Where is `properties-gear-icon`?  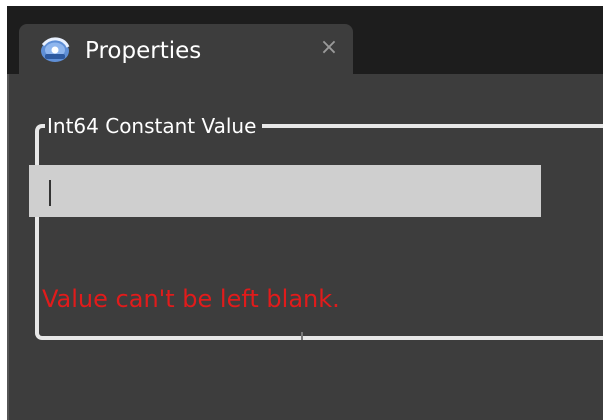
properties-gear-icon is located at coordinates (55, 49).